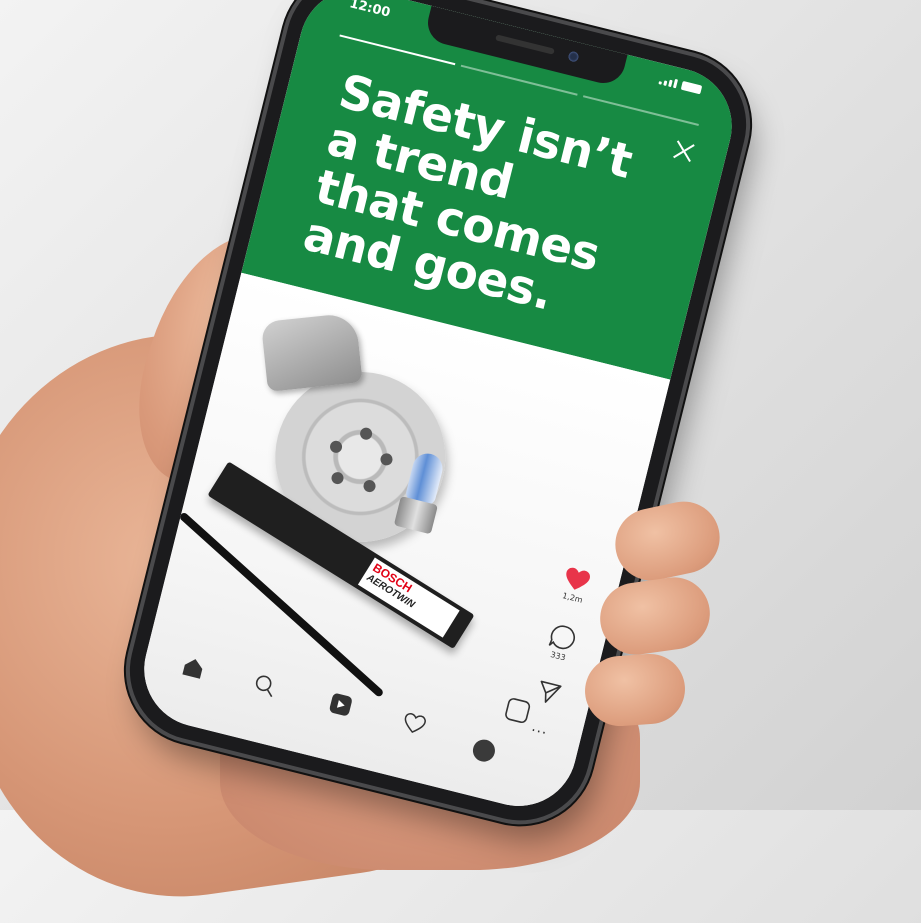 The width and height of the screenshot is (921, 923). I want to click on story-progress-segment, so click(640, 110).